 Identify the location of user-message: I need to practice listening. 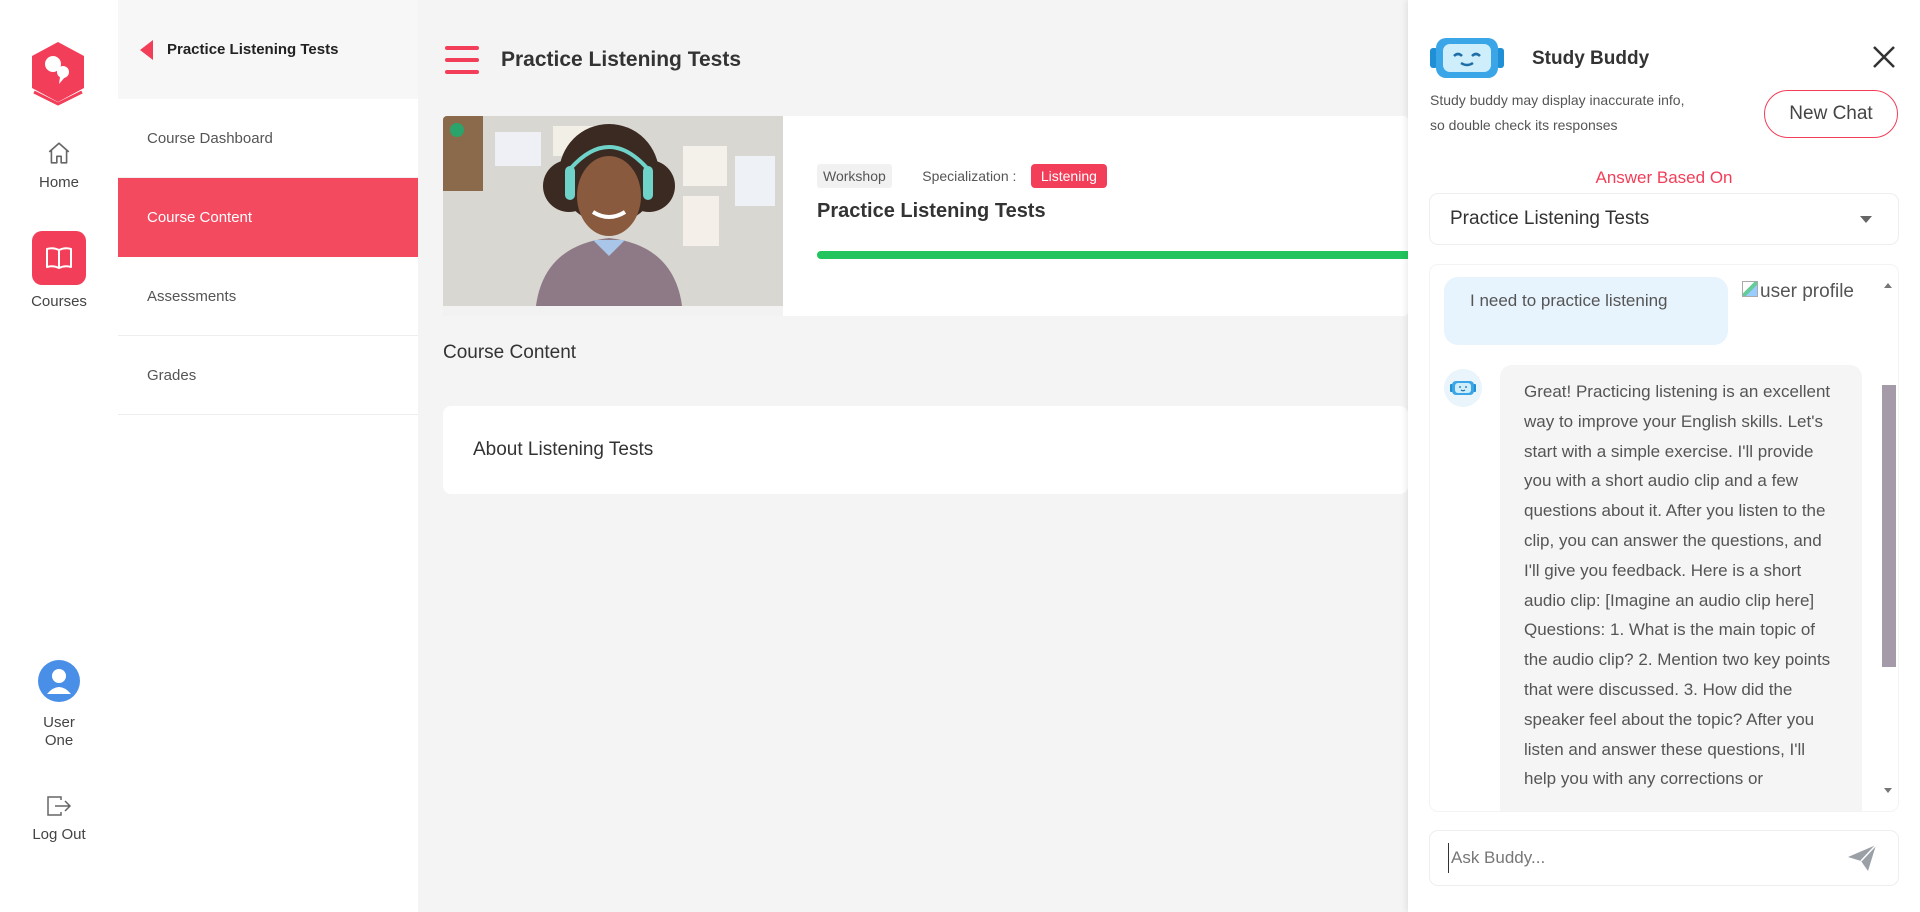
(1586, 311).